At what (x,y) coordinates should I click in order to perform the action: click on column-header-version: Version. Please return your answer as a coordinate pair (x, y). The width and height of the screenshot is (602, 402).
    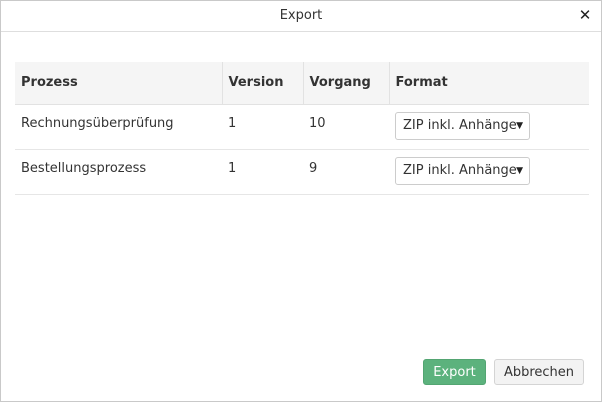
    Looking at the image, I should click on (263, 83).